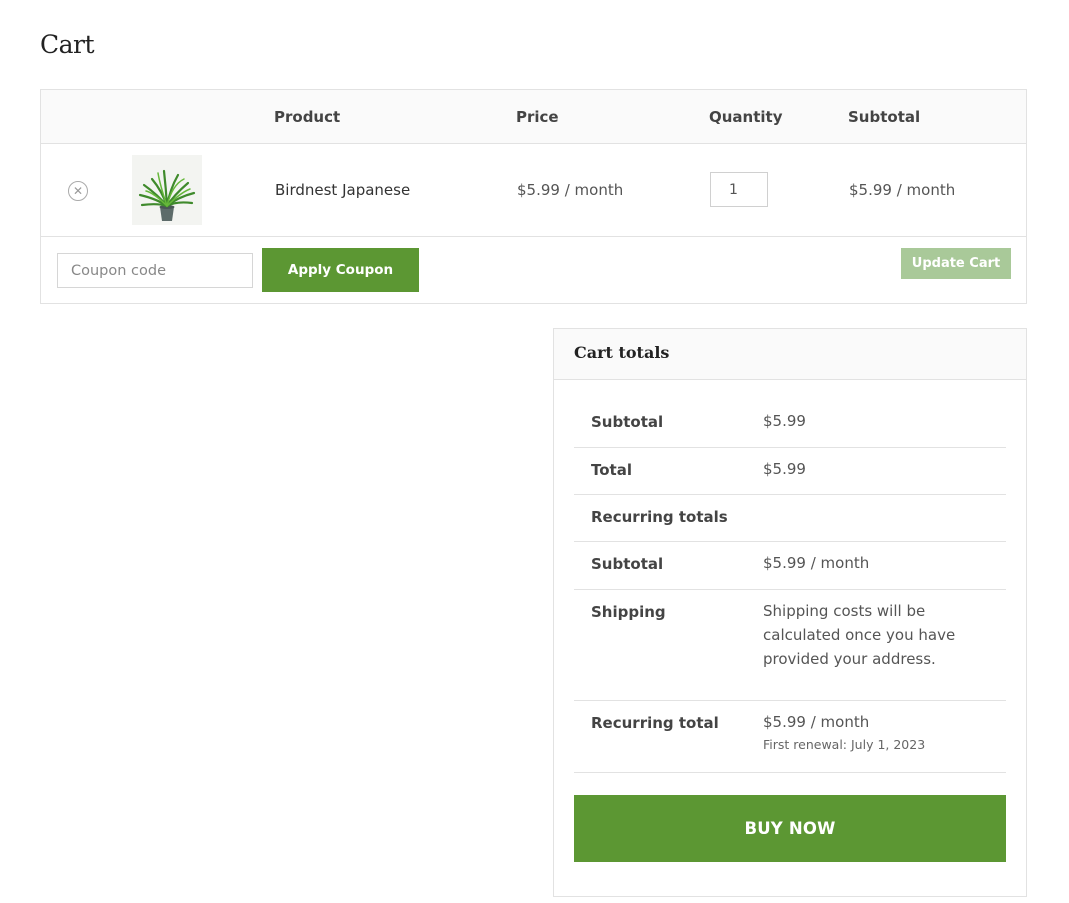 Image resolution: width=1069 pixels, height=903 pixels. Describe the element at coordinates (78, 191) in the screenshot. I see `remove-item-icon: ✕` at that location.